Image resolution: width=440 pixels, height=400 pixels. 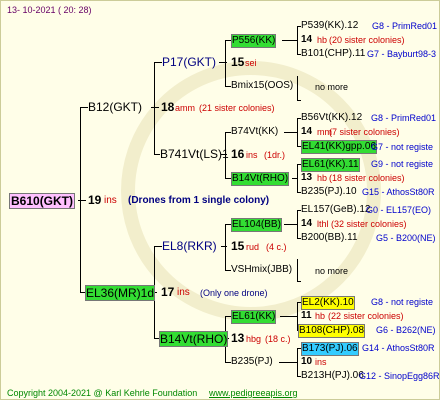 I want to click on g13a-num: 13, so click(x=307, y=177).